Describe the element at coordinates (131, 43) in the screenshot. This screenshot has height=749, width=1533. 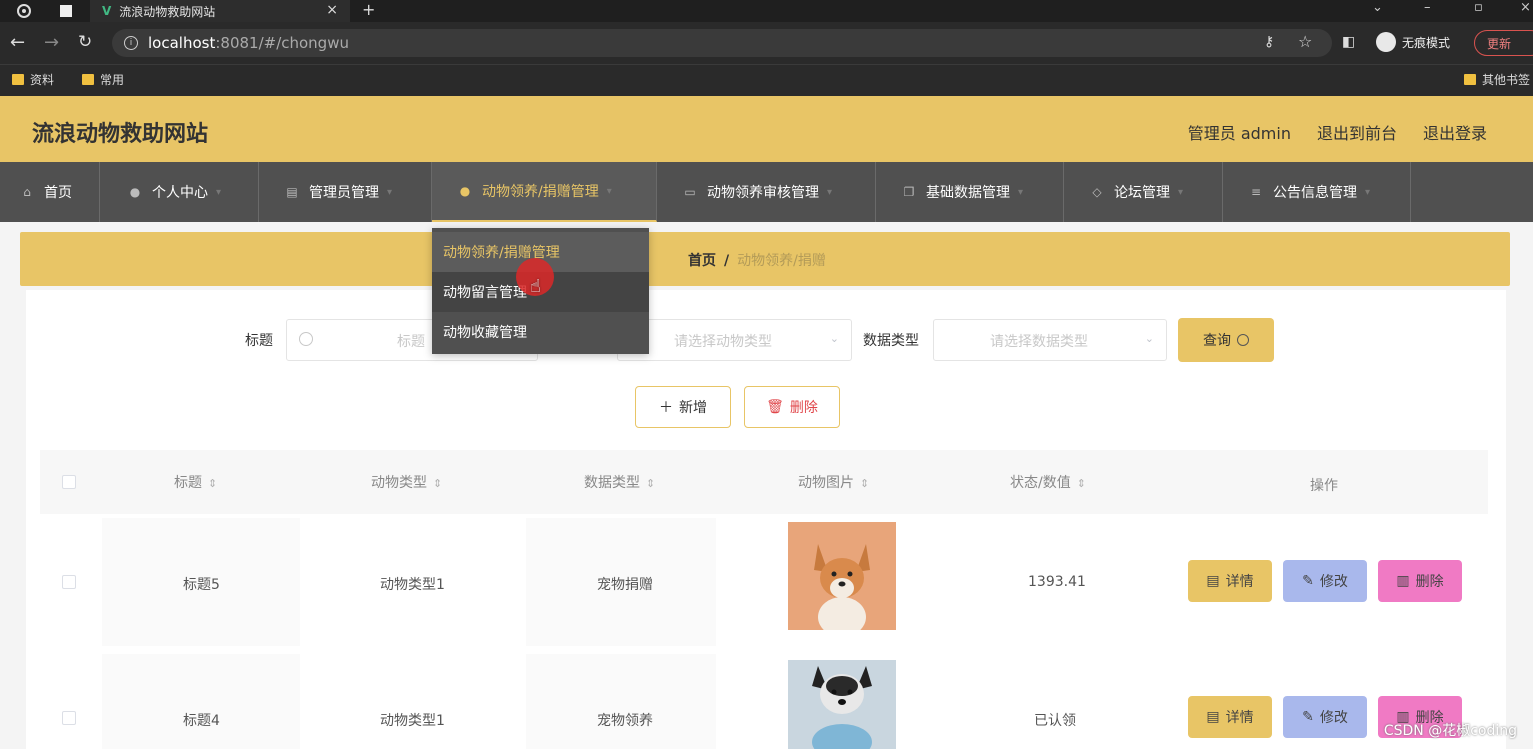
I see `site-info-icon: i` at that location.